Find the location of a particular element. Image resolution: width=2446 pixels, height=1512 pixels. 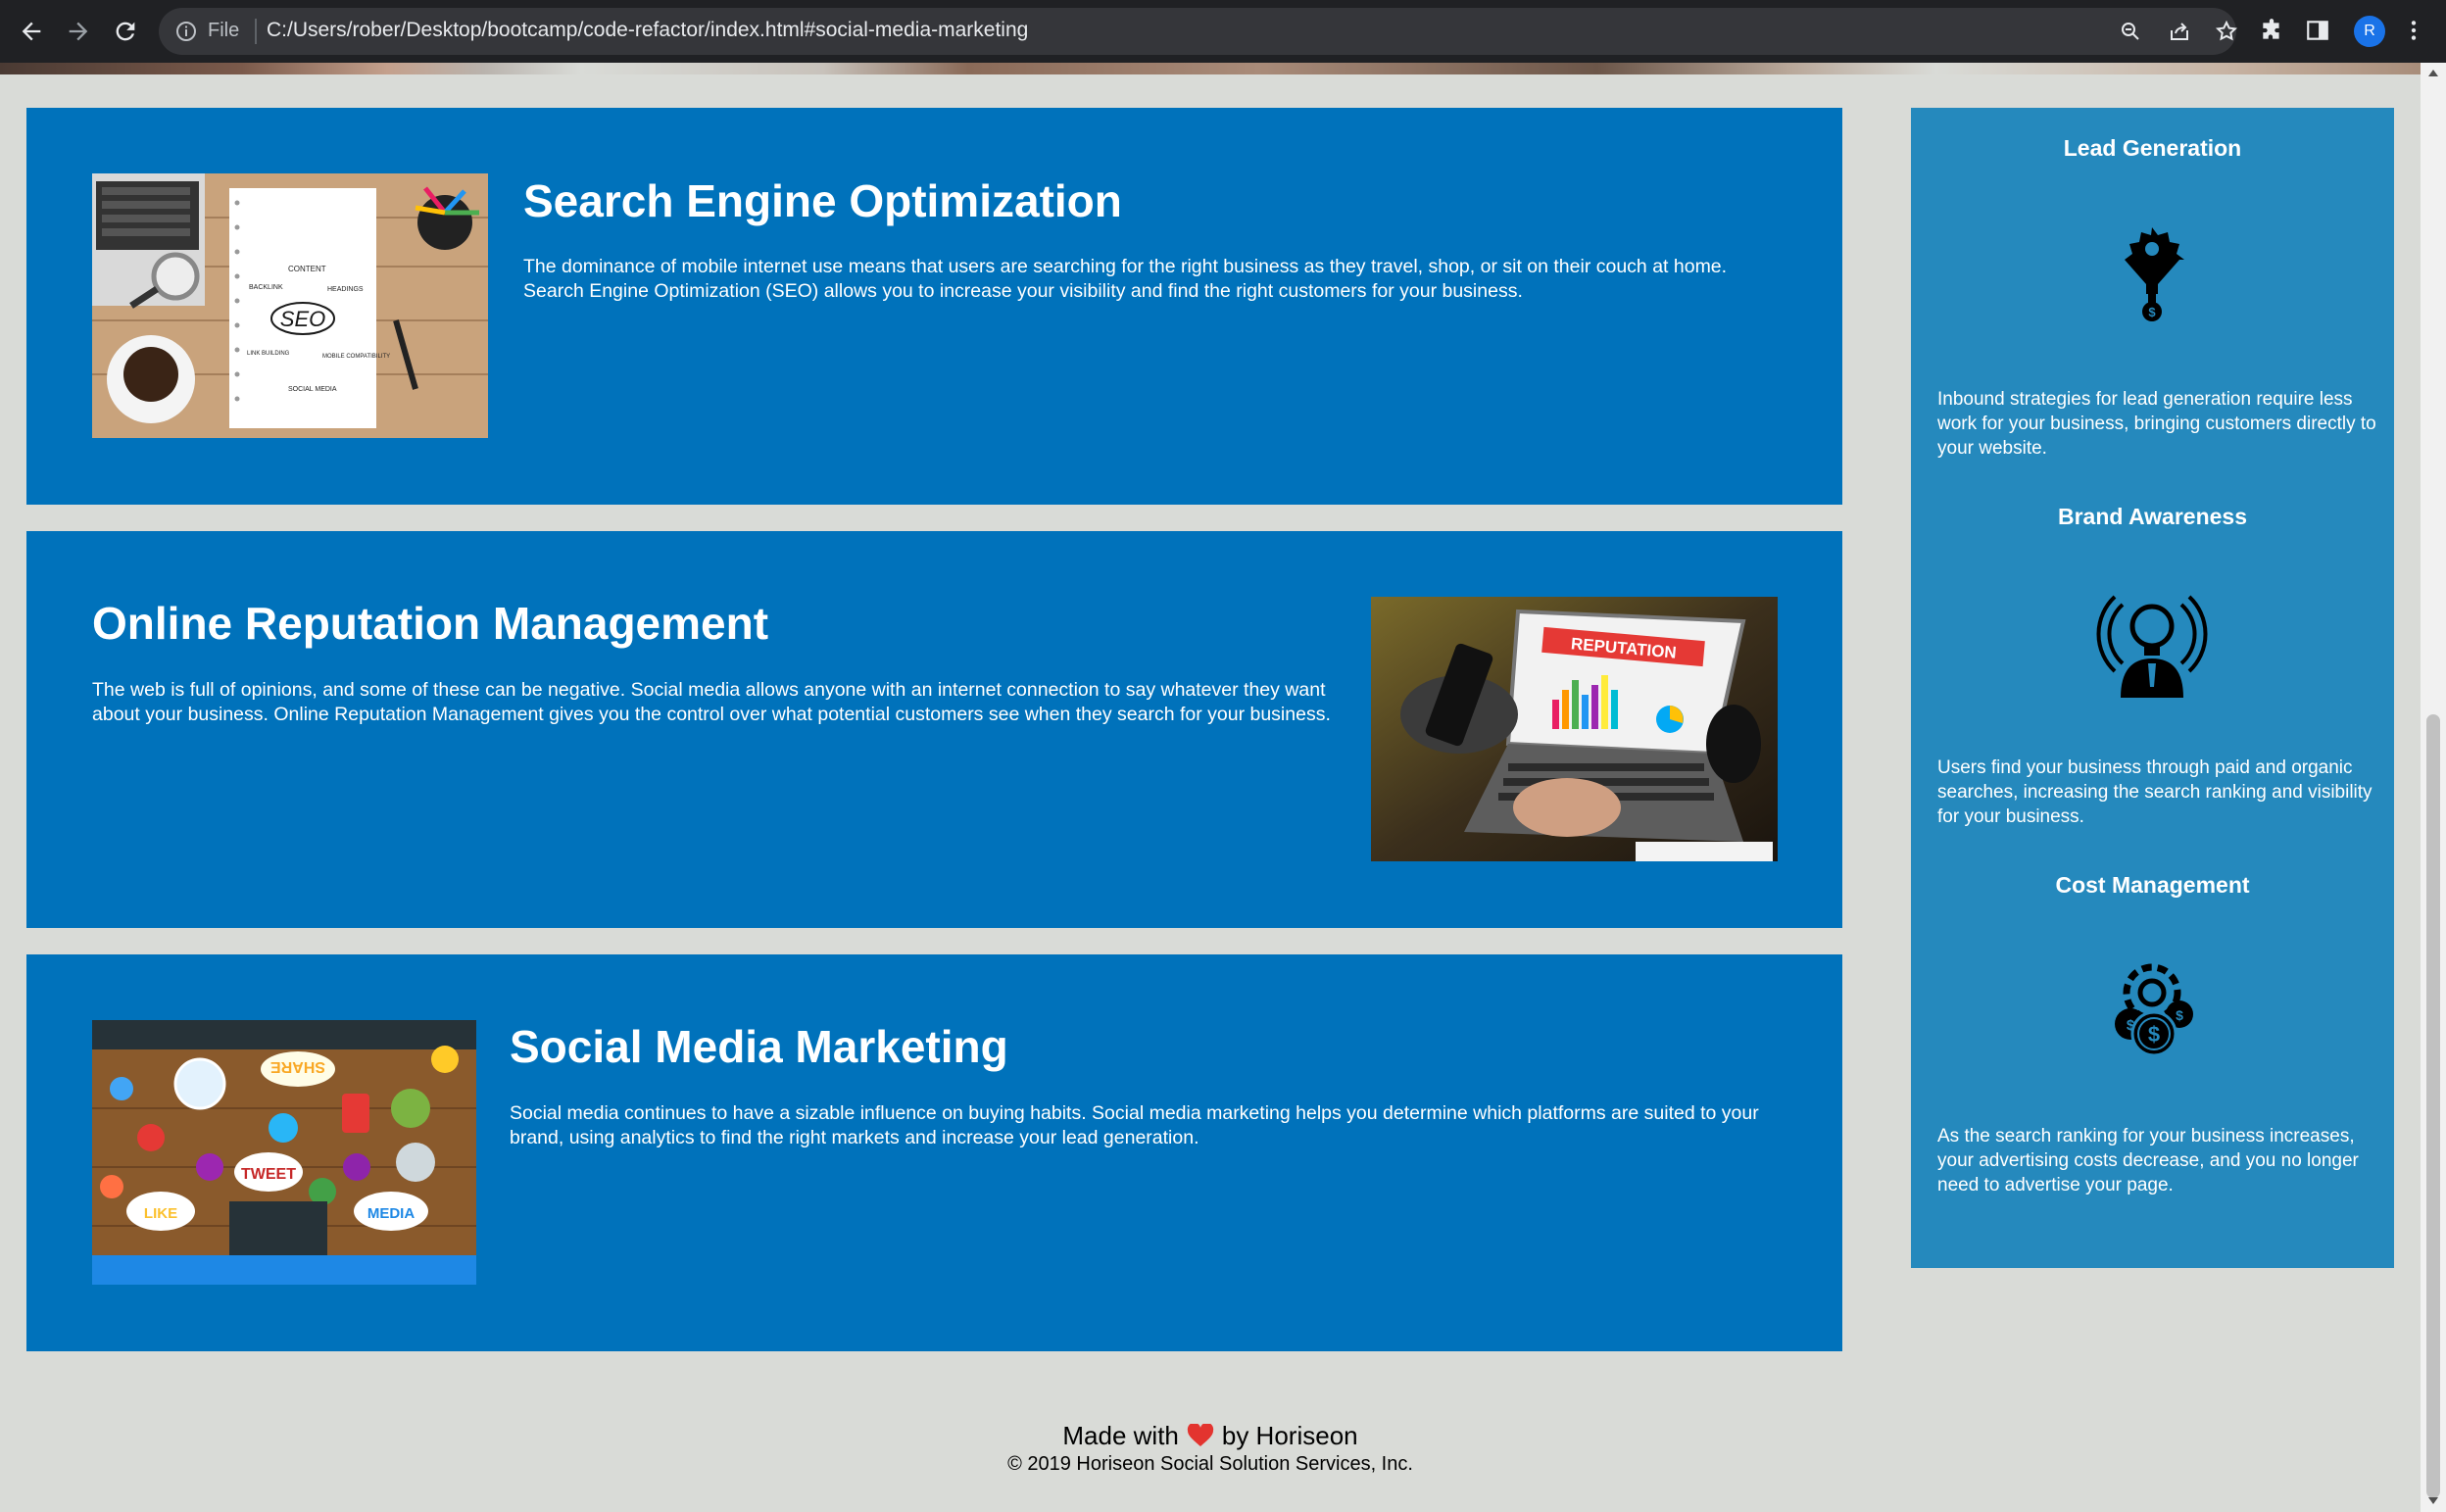

smm-image-label-like: LIKE is located at coordinates (160, 1213).